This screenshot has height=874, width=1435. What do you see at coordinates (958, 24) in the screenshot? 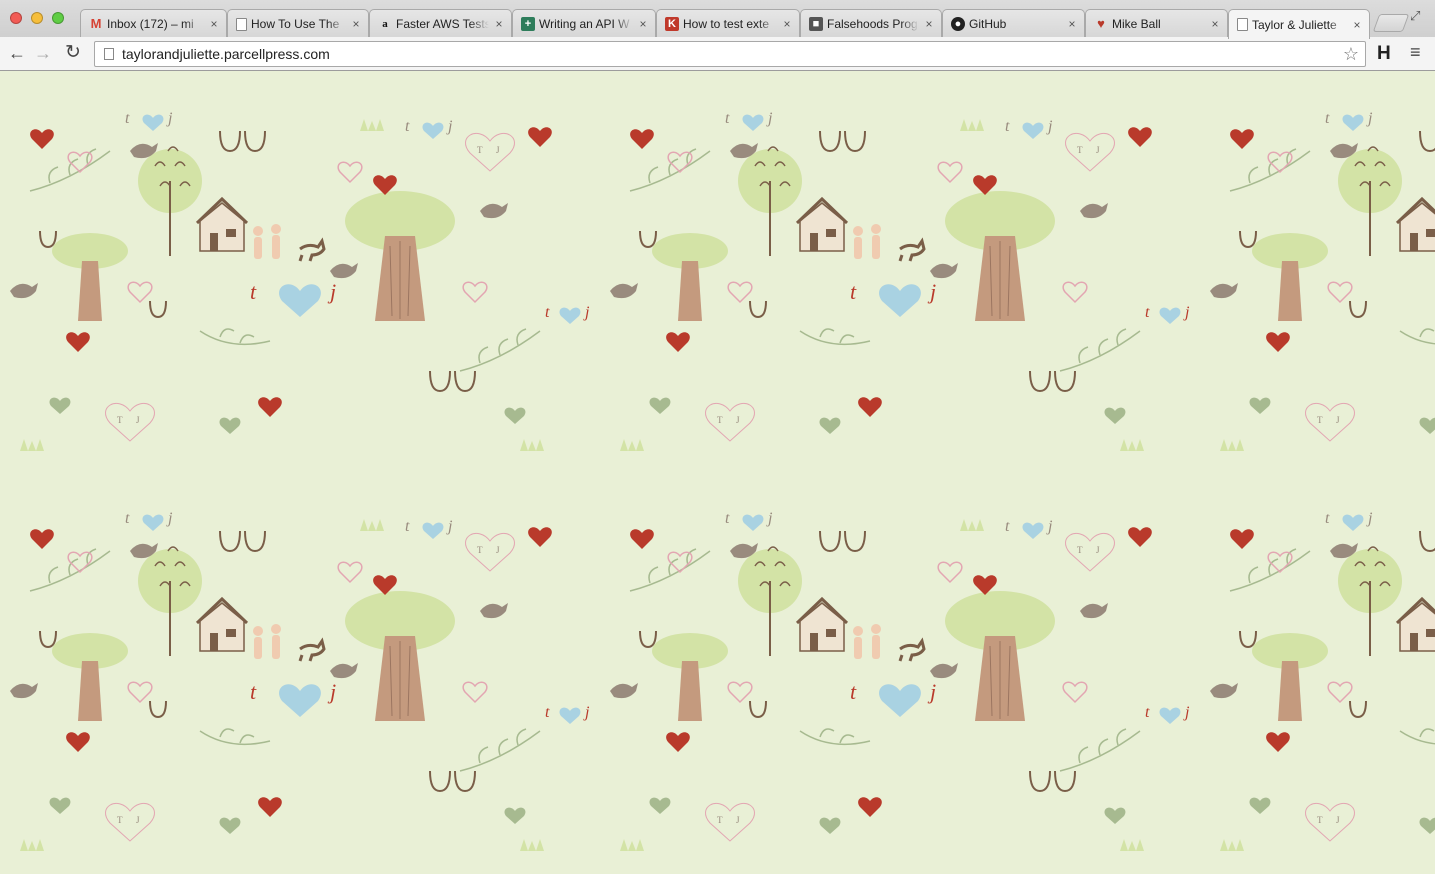
I see `github-icon: ●` at bounding box center [958, 24].